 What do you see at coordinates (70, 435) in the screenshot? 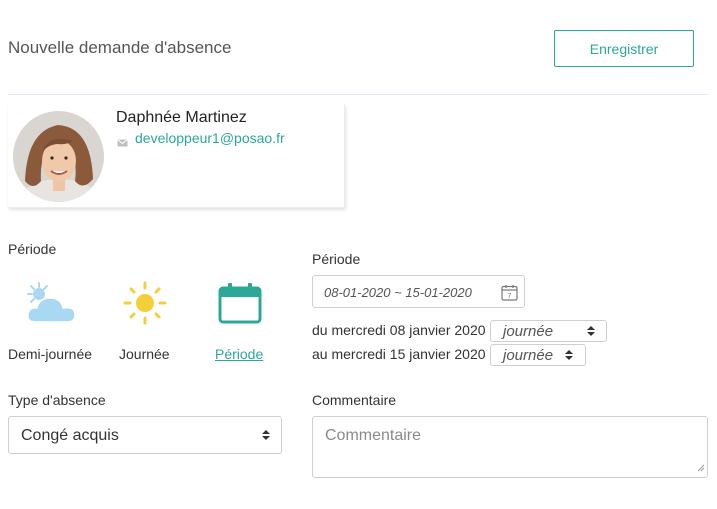
I see `absence-type-value: Congé acquis` at bounding box center [70, 435].